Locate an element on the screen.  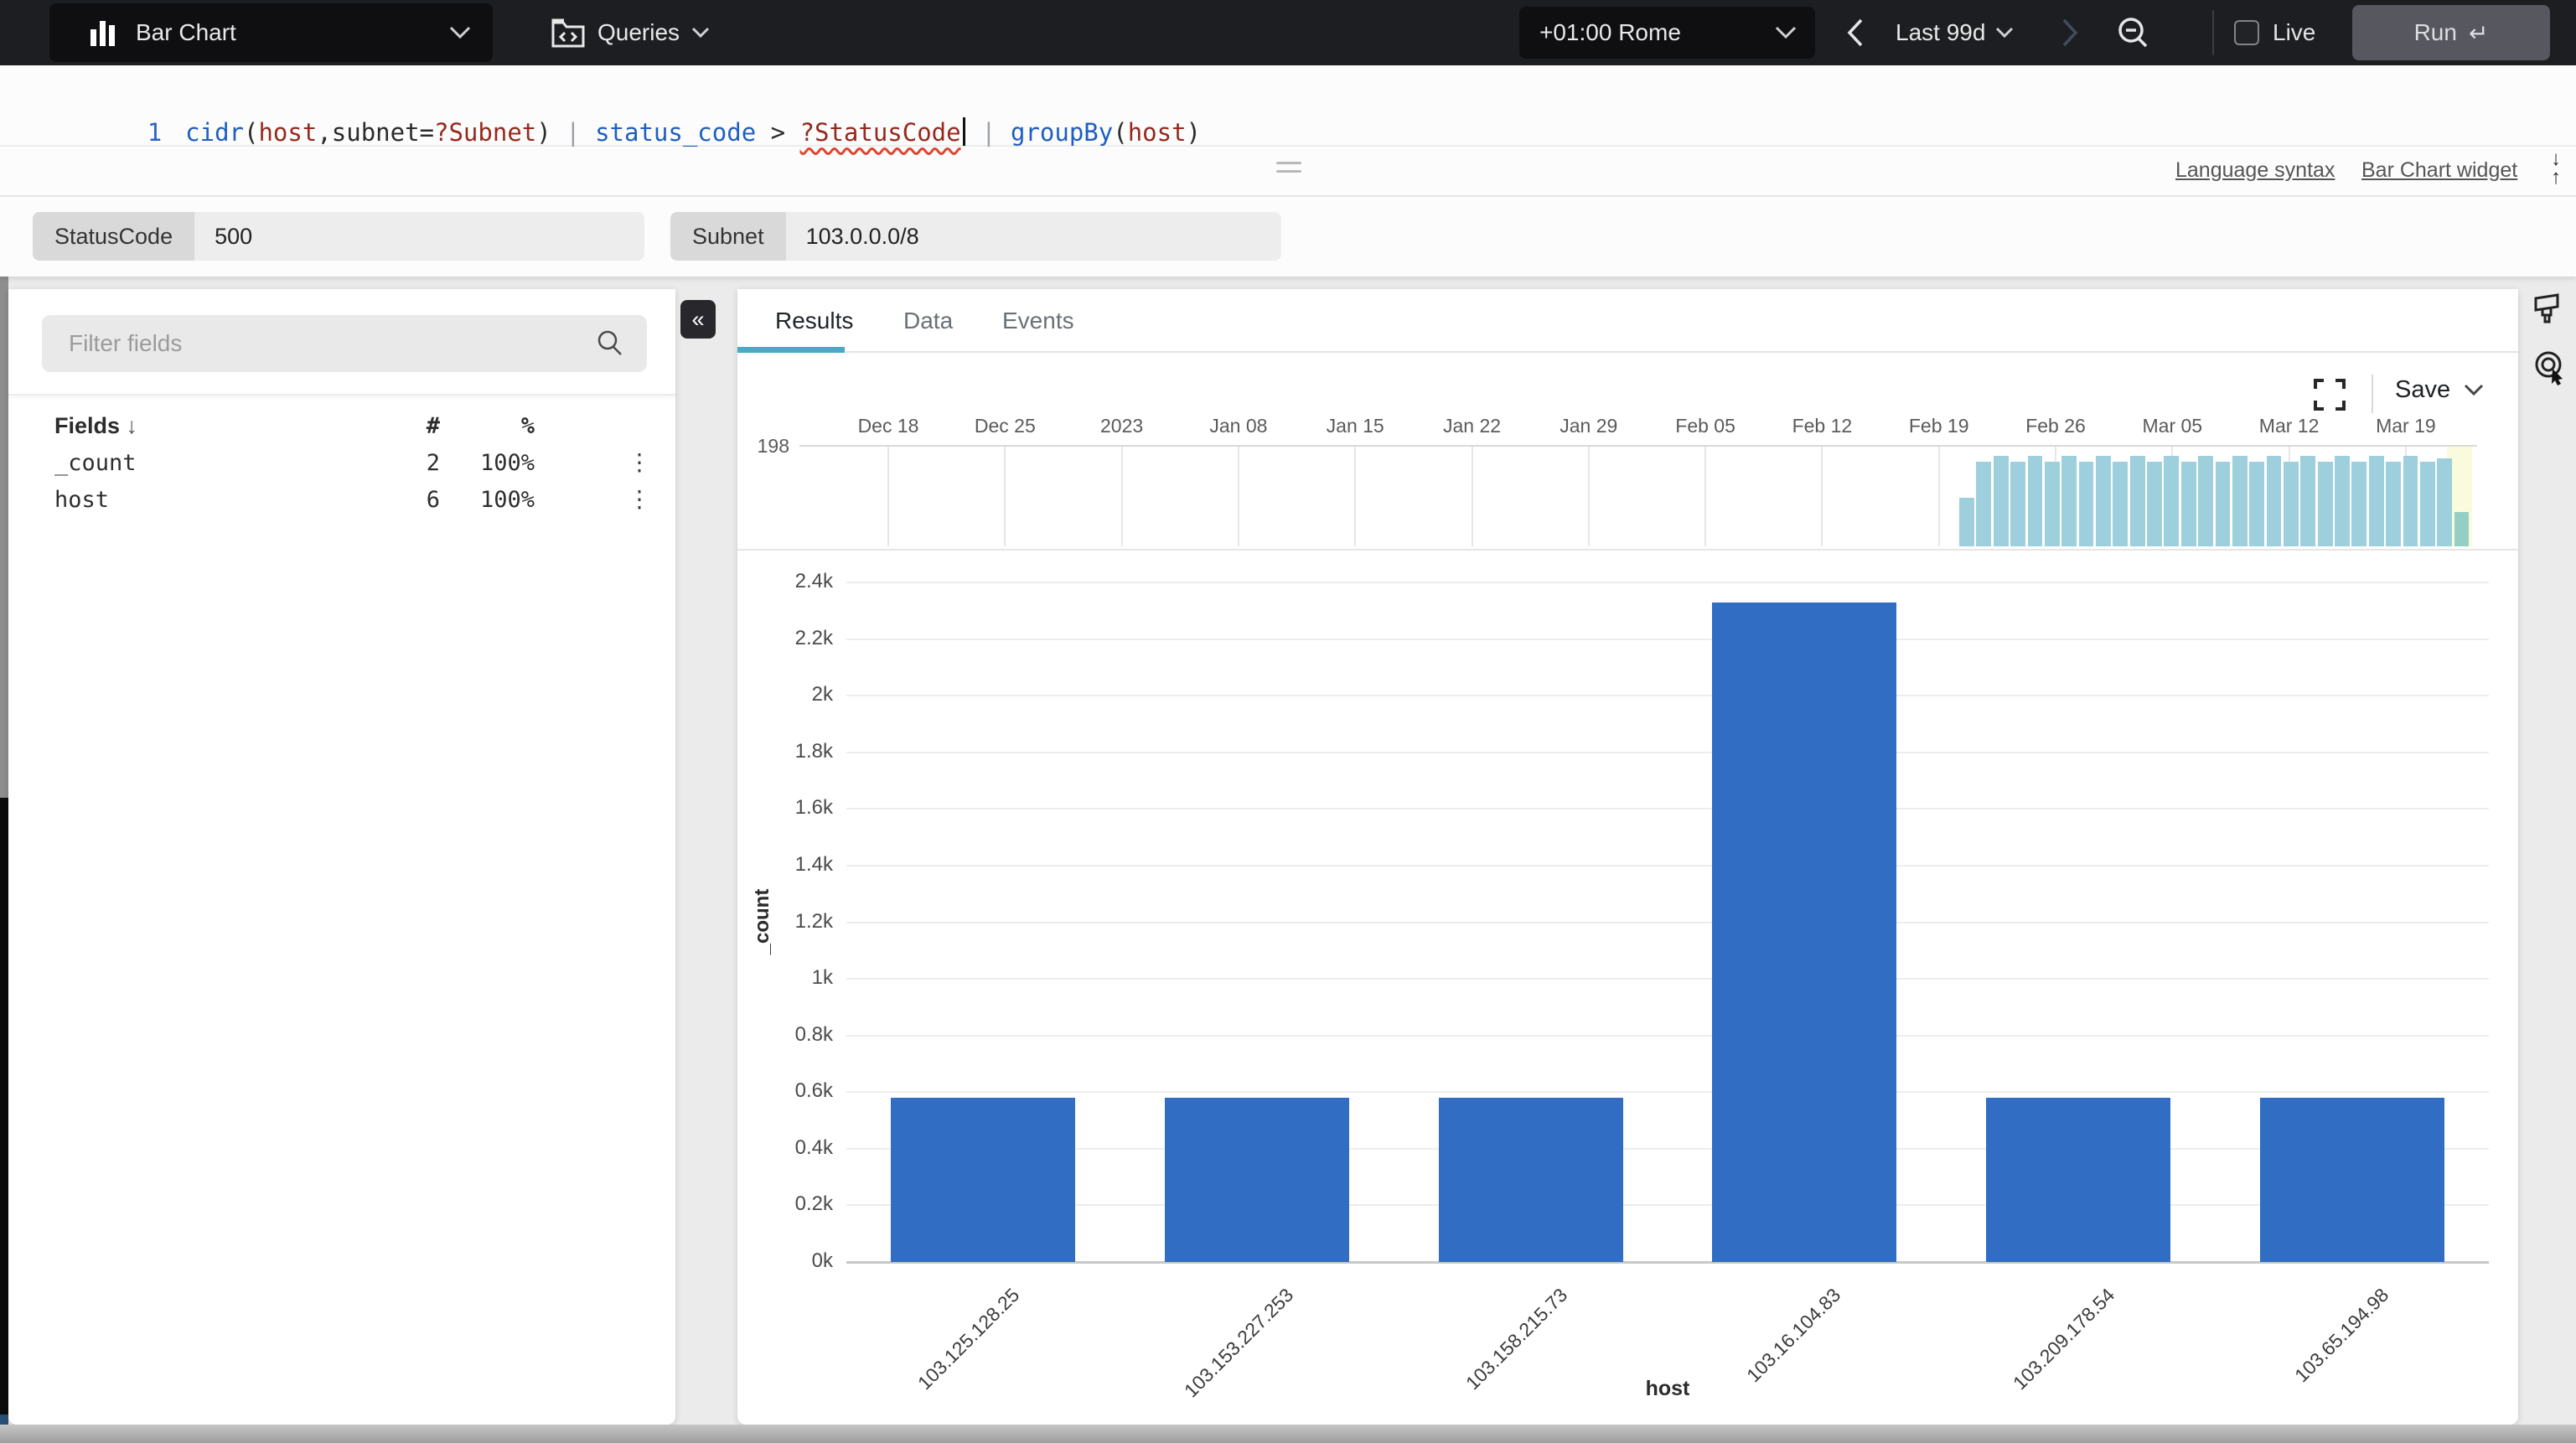
widget-type-select: Bar Chart is located at coordinates (271, 32).